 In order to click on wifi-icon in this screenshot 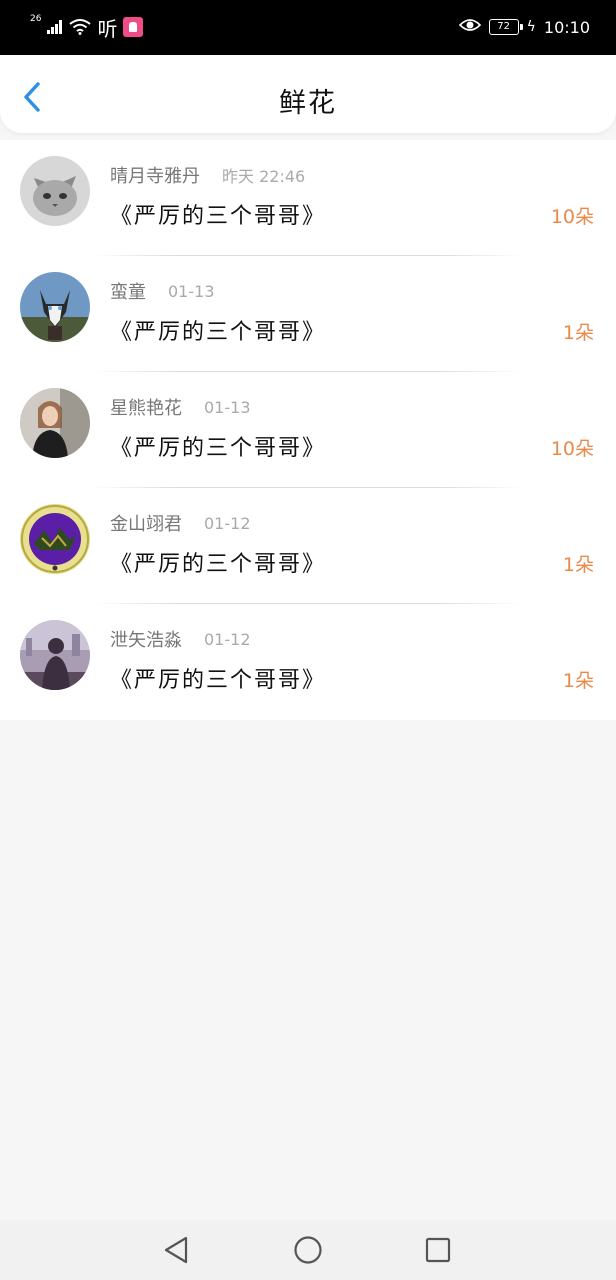, I will do `click(80, 27)`.